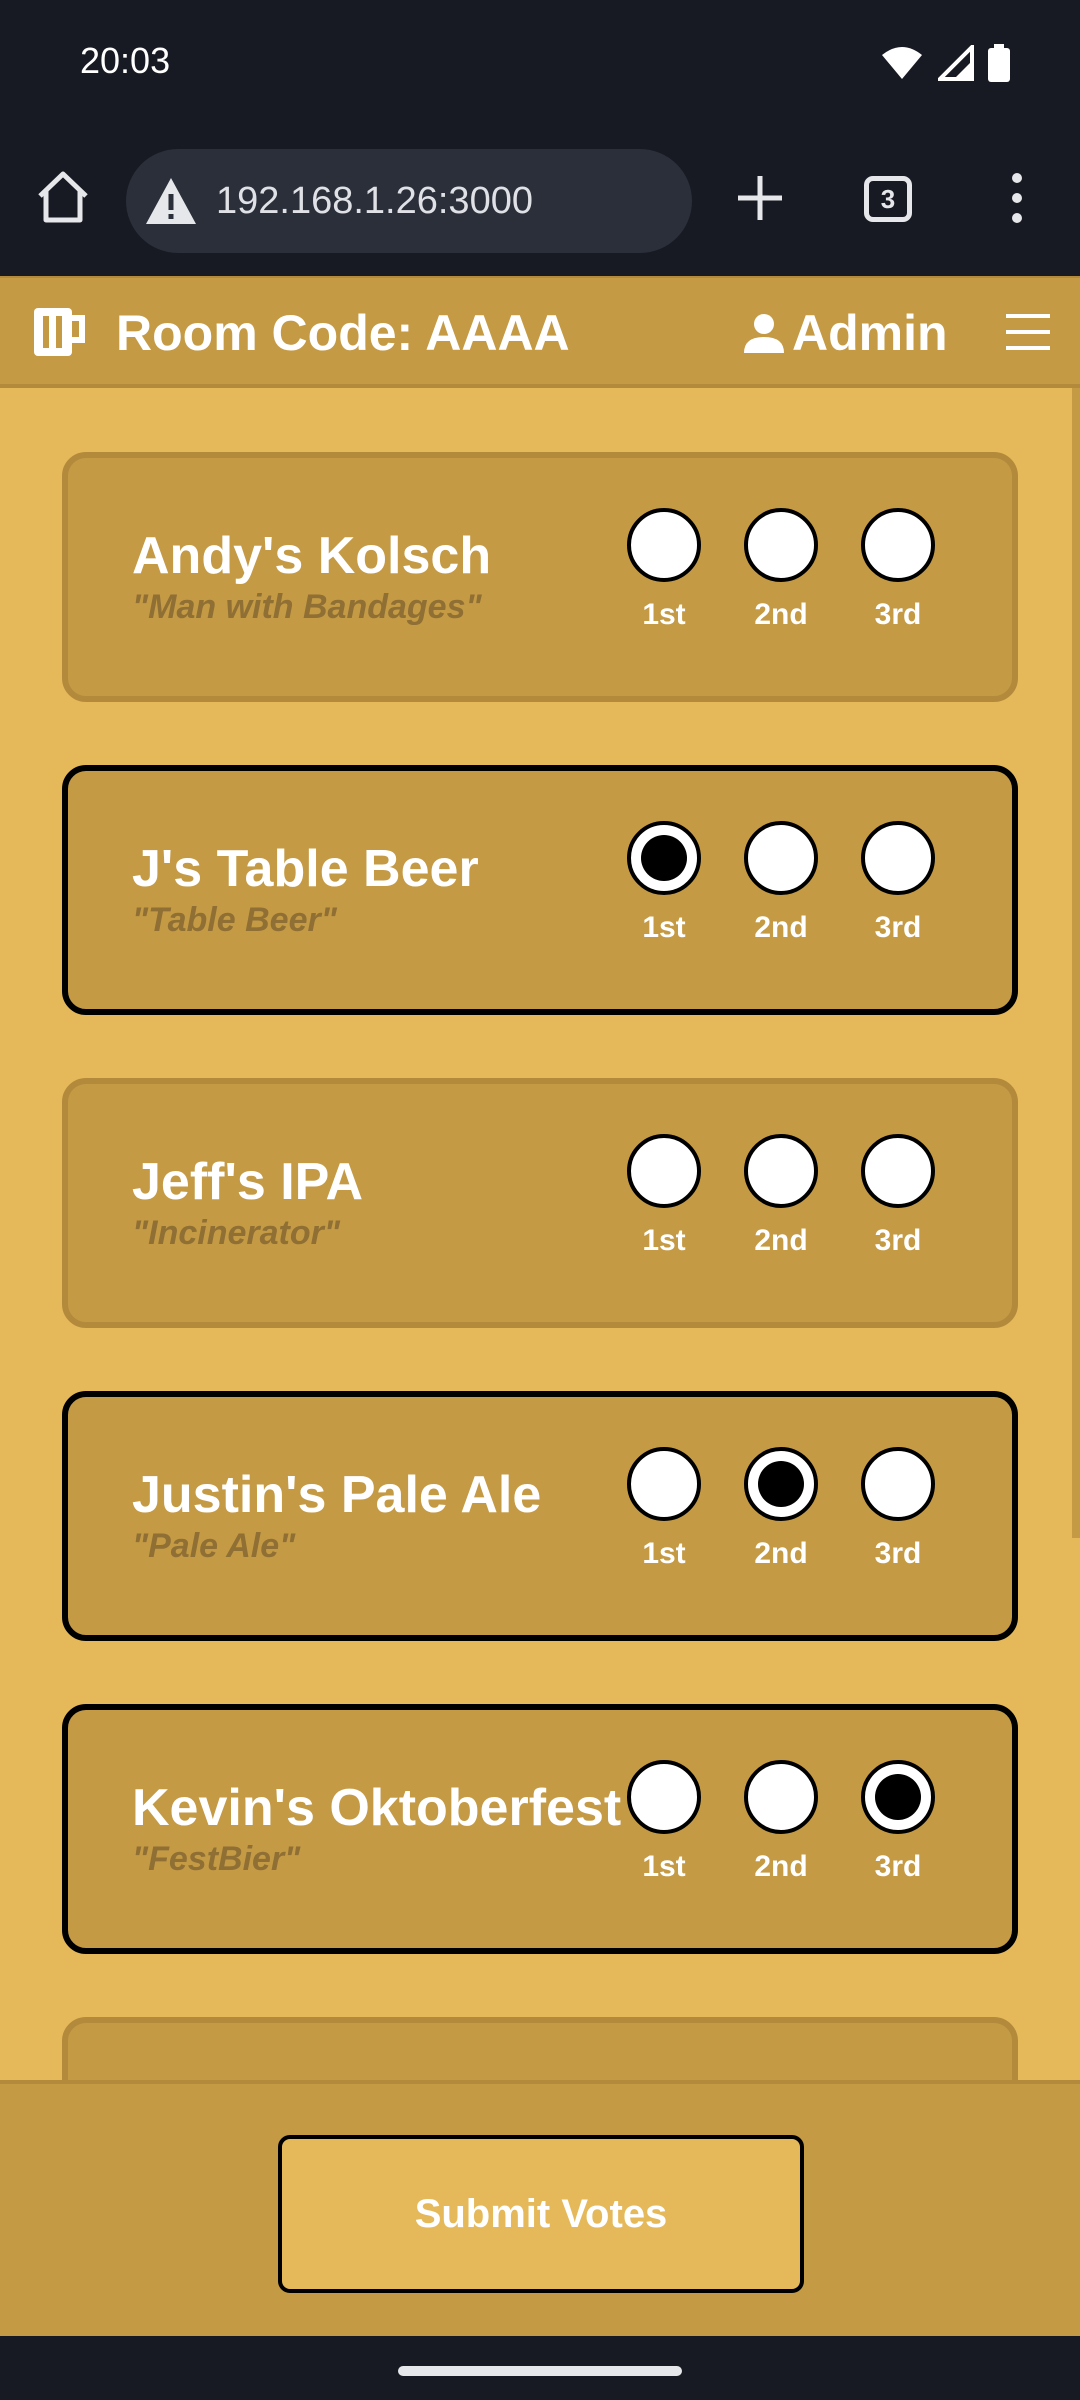 This screenshot has width=1080, height=2400. What do you see at coordinates (63, 197) in the screenshot?
I see `home-icon` at bounding box center [63, 197].